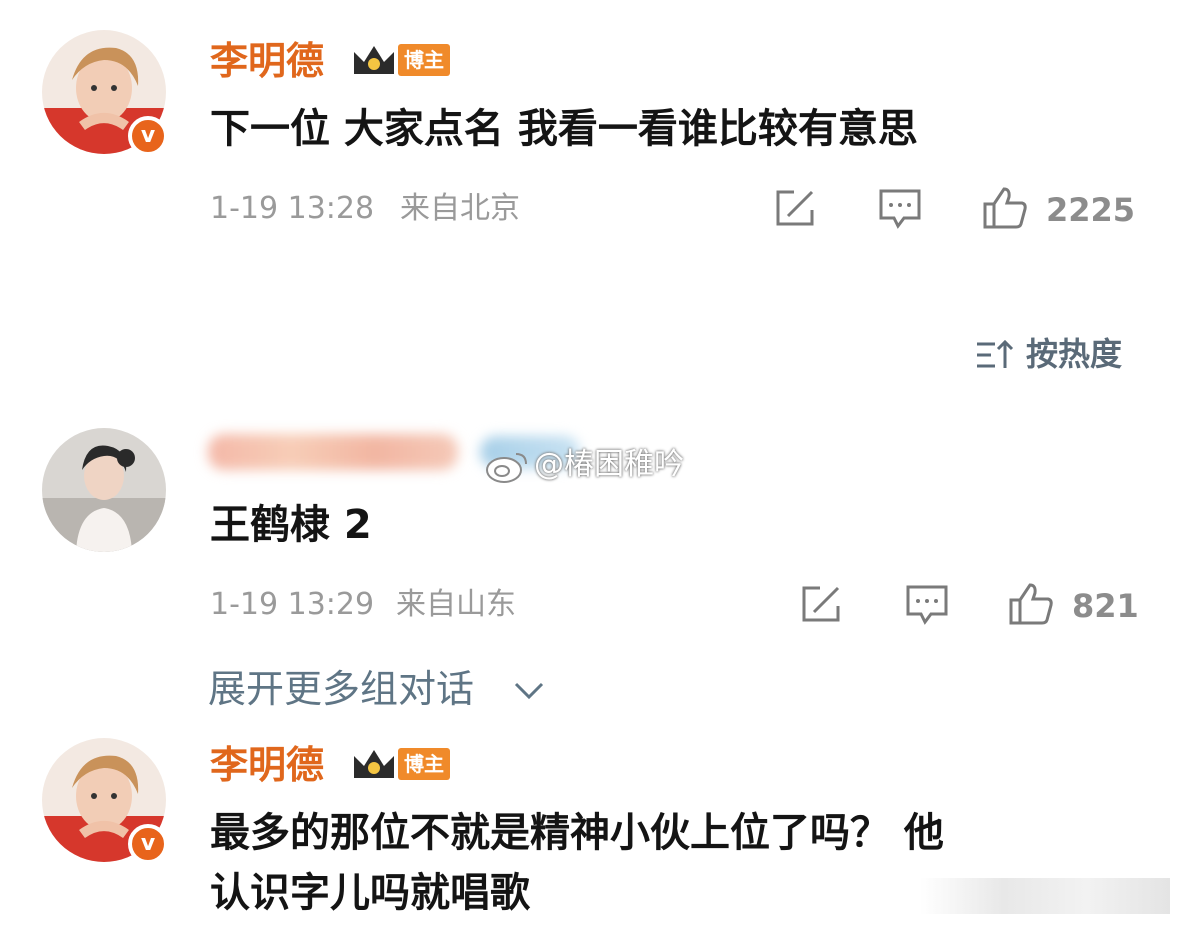  What do you see at coordinates (370, 893) in the screenshot?
I see `comment-text-line2: 认识字儿吗就唱歌` at bounding box center [370, 893].